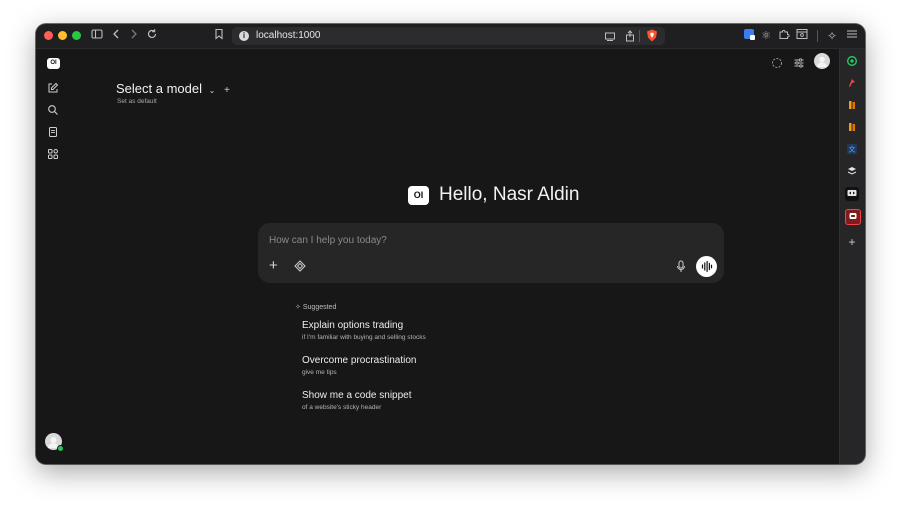 Image resolution: width=900 pixels, height=510 pixels. I want to click on suggested-heading: ✧ Suggested, so click(315, 307).